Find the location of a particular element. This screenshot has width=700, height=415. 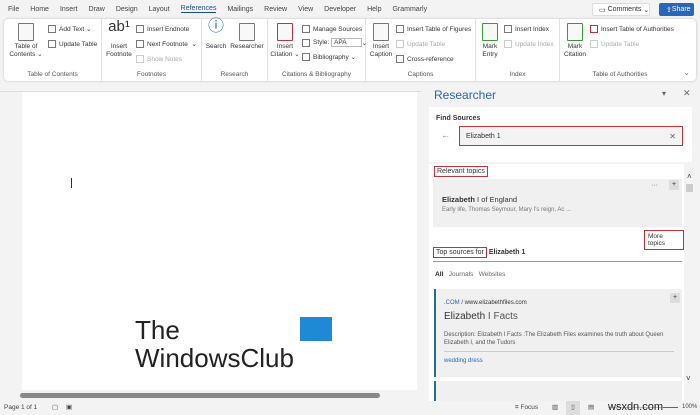

more-topics-button: More topics is located at coordinates (664, 240).